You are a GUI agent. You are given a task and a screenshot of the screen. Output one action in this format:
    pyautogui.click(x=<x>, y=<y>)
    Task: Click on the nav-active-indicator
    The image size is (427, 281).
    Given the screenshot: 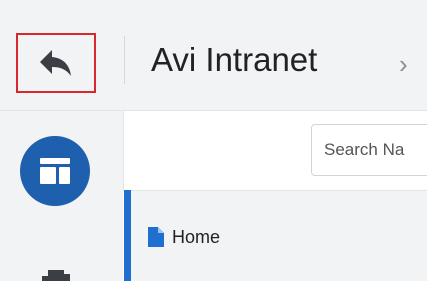 What is the action you would take?
    pyautogui.click(x=127, y=235)
    